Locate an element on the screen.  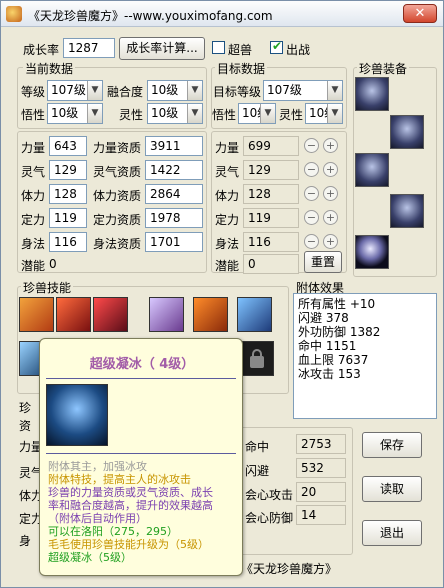
wuxing-label: 悟性 is located at coordinates (33, 115).